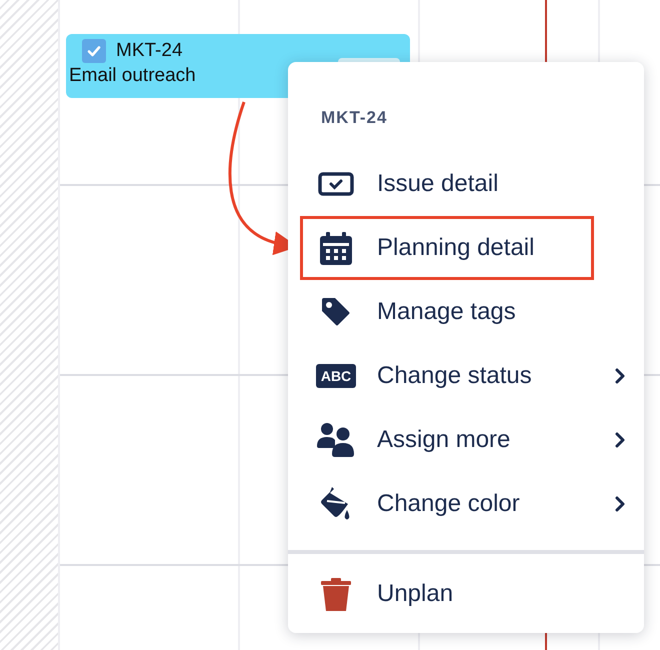 The width and height of the screenshot is (660, 650). What do you see at coordinates (447, 184) in the screenshot?
I see `menu-item: Issue detail` at bounding box center [447, 184].